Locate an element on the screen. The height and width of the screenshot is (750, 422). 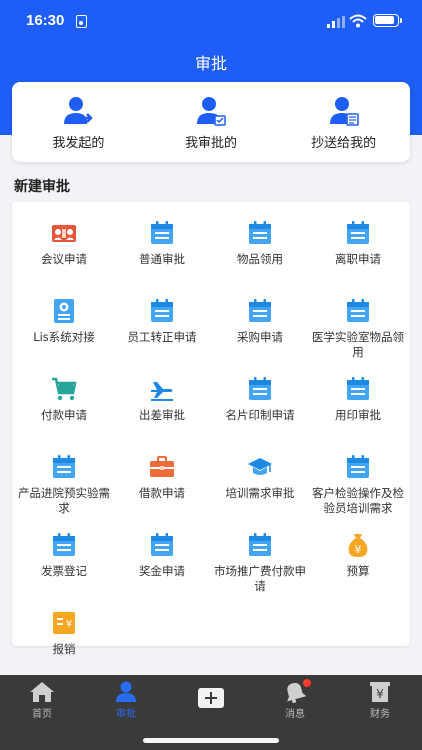
approval-type-label: 医学实验室物品领用 is located at coordinates (358, 344).